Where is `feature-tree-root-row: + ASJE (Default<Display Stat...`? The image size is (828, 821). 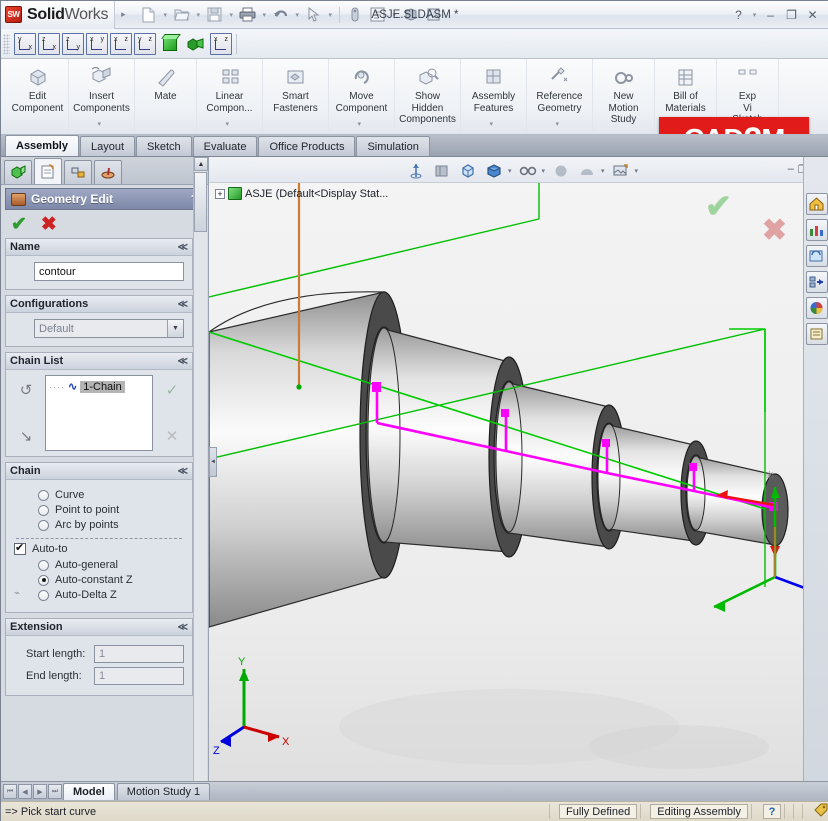 feature-tree-root-row: + ASJE (Default<Display Stat... is located at coordinates (301, 193).